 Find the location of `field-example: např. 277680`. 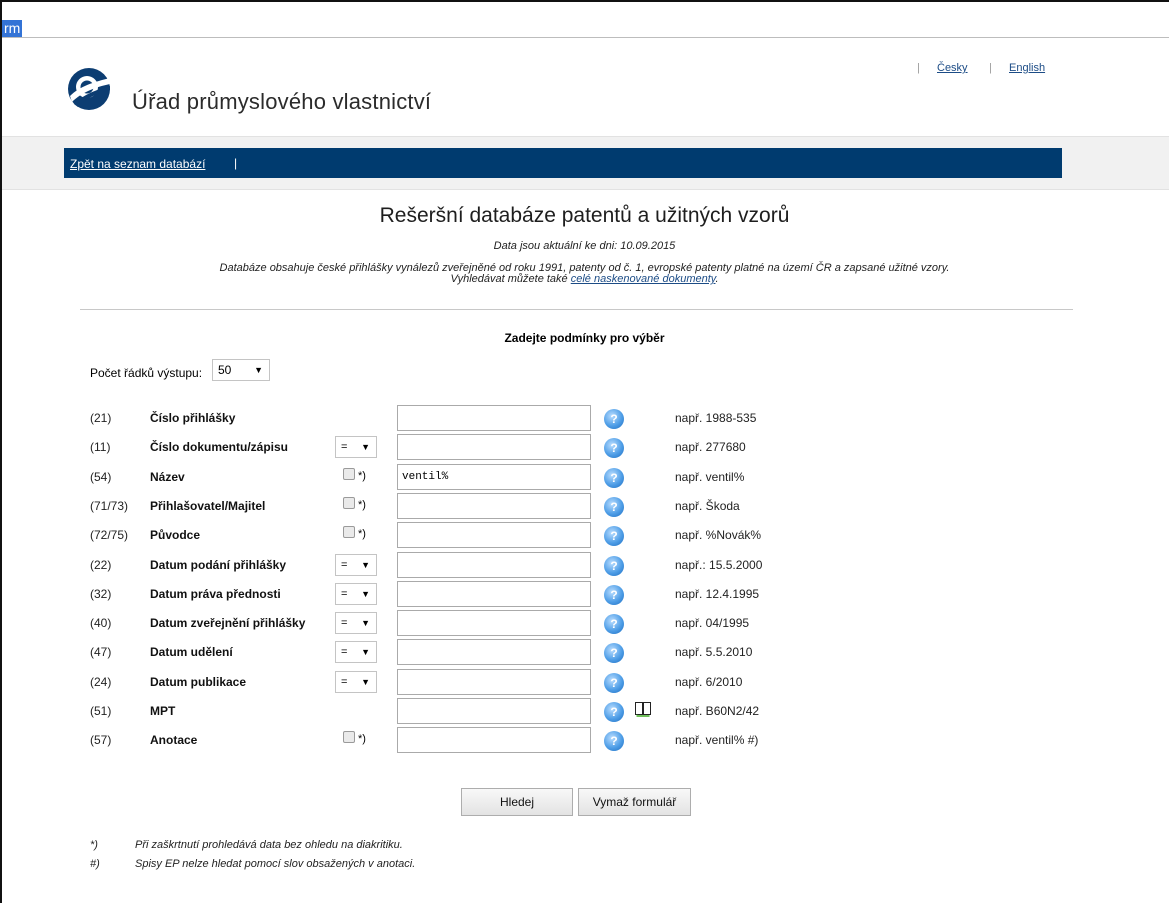

field-example: např. 277680 is located at coordinates (710, 447).